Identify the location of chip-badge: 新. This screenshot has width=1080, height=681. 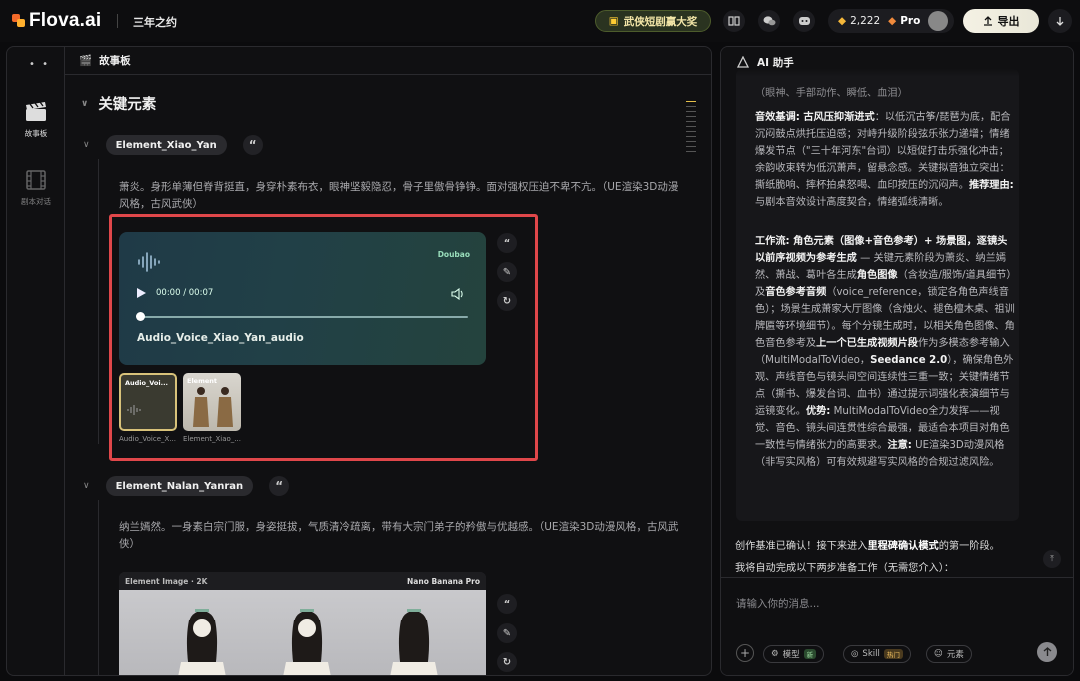
(810, 654).